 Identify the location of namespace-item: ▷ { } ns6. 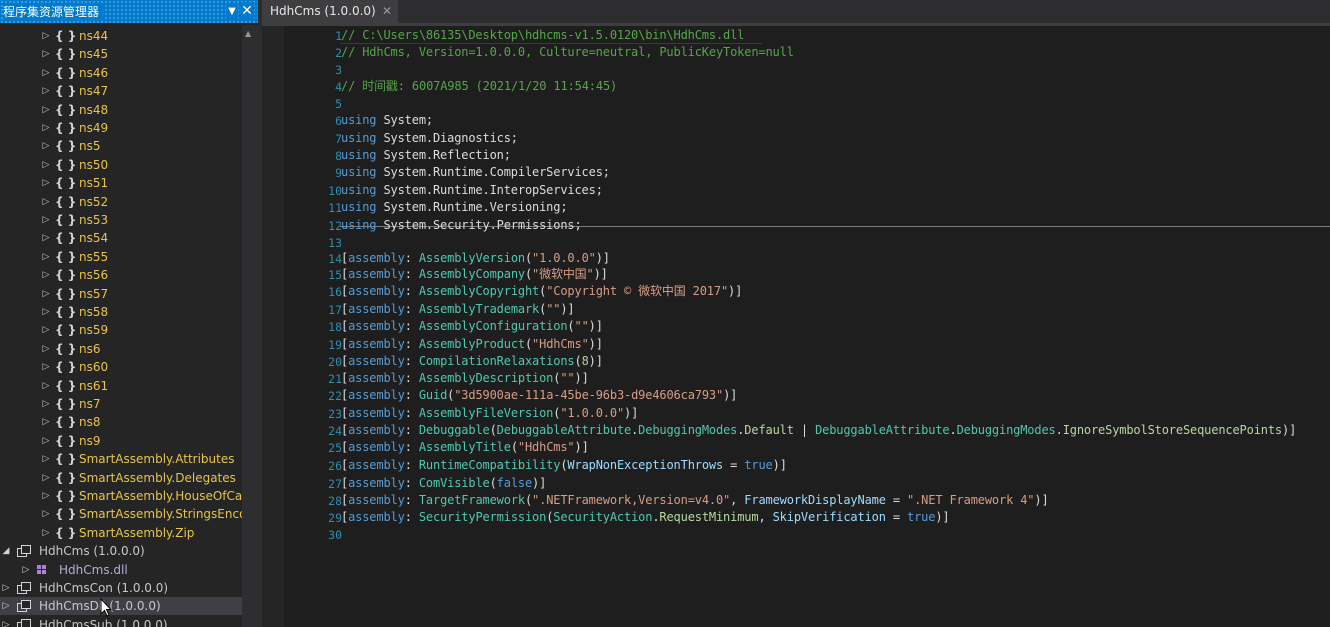
(121, 349).